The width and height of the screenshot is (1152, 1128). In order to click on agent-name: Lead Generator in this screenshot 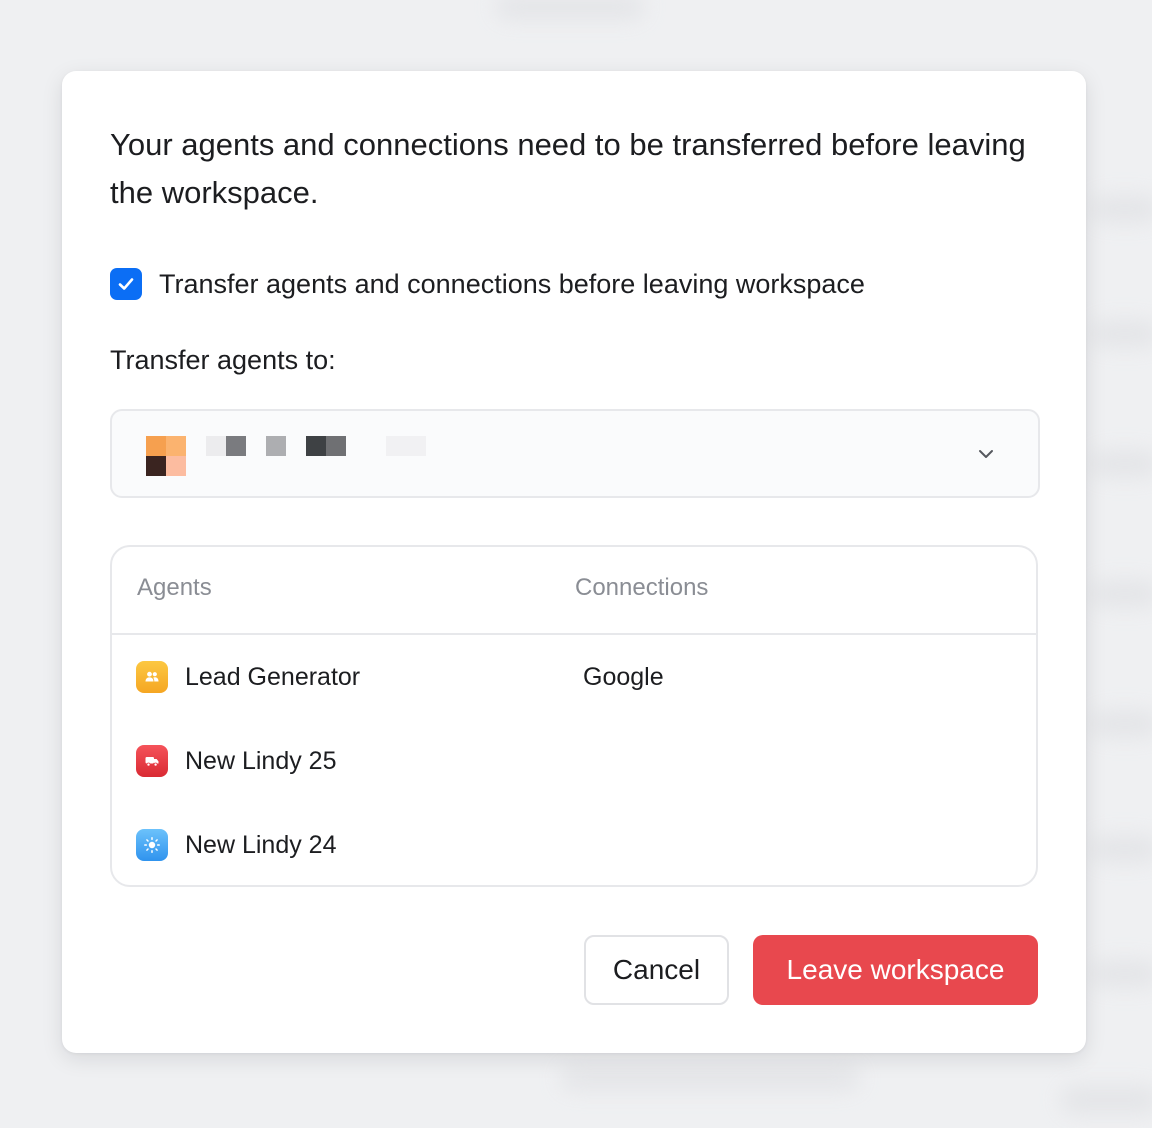, I will do `click(273, 677)`.